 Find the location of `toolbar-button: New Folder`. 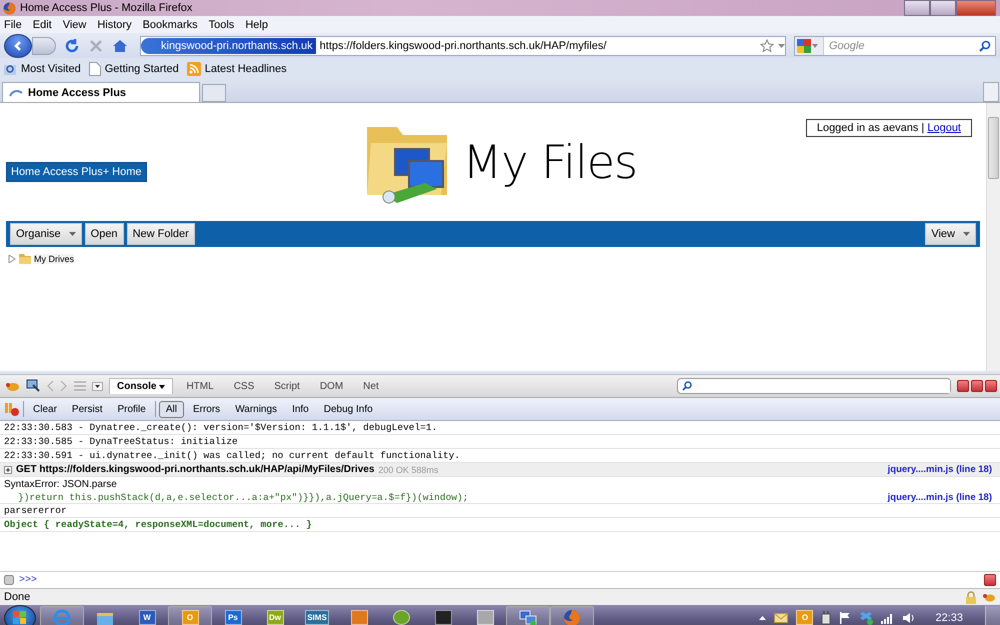

toolbar-button: New Folder is located at coordinates (160, 234).